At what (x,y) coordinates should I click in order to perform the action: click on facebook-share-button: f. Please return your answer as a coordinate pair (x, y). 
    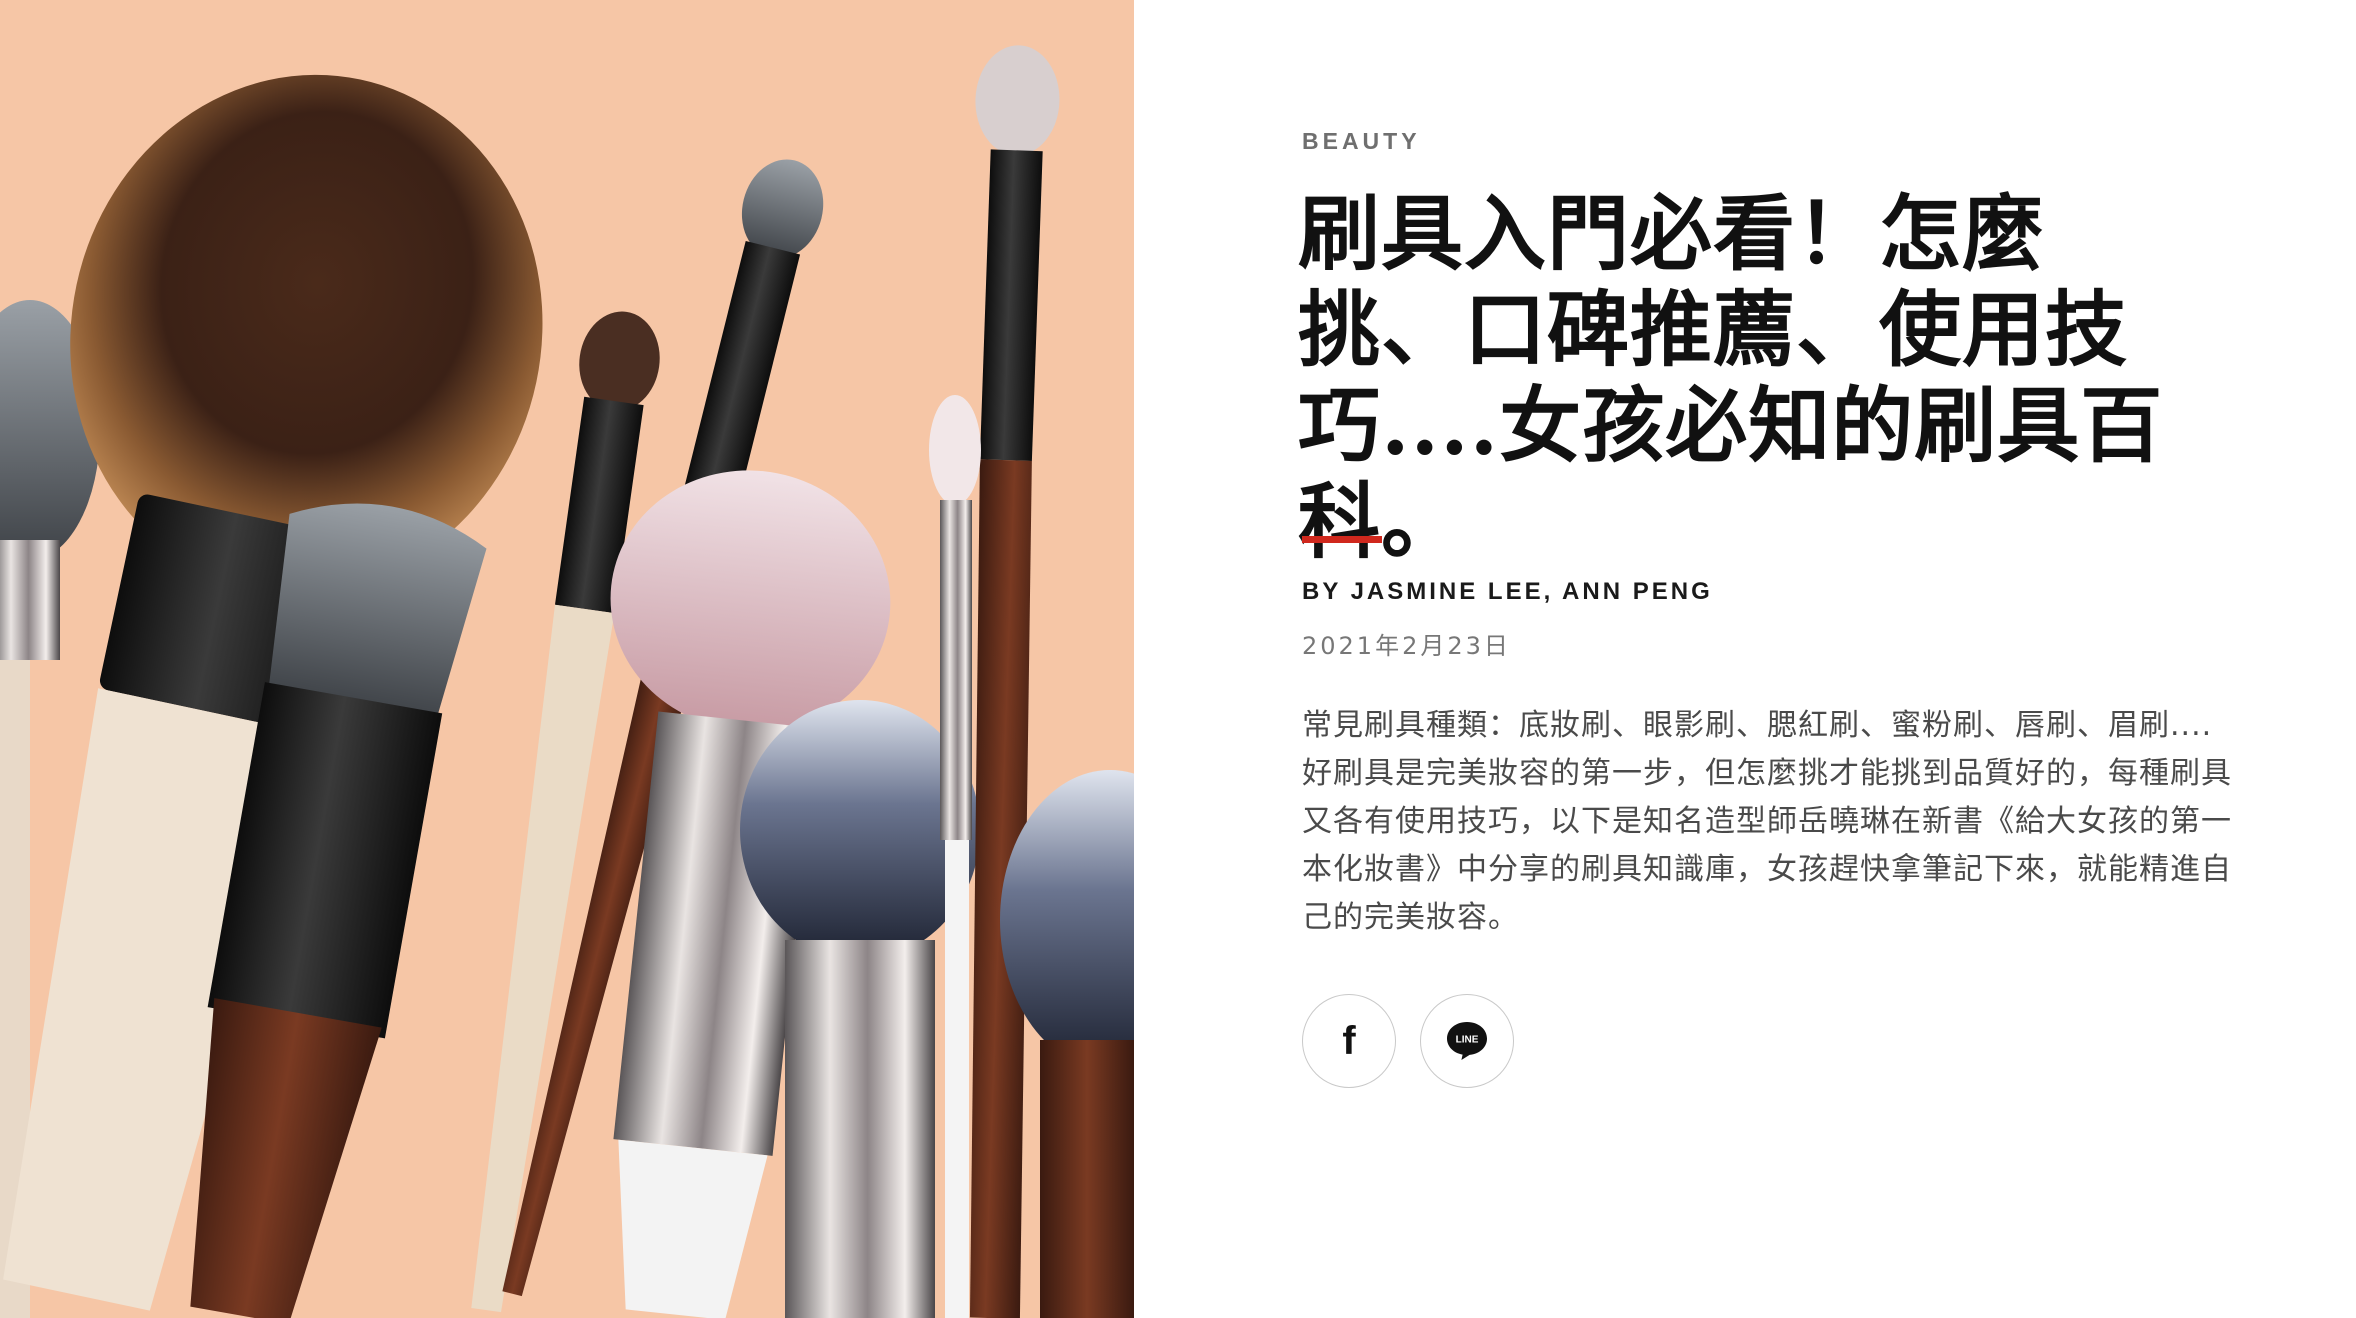
    Looking at the image, I should click on (1349, 1041).